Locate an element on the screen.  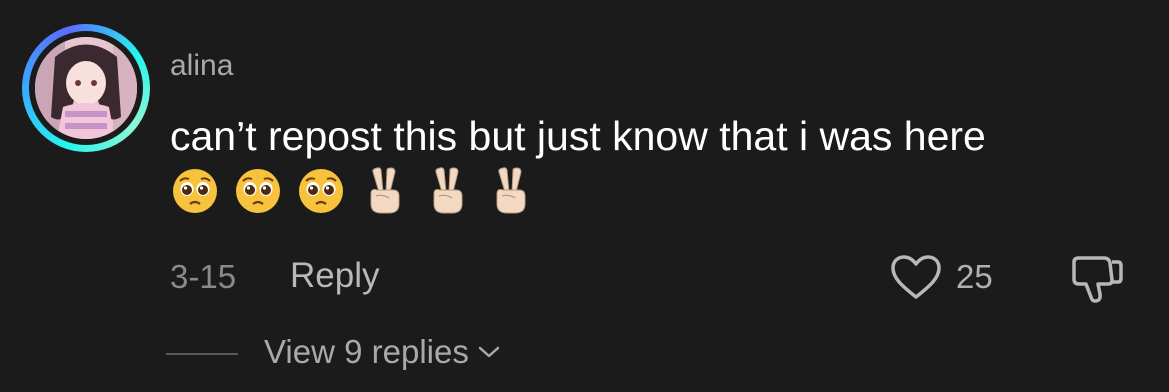
view-replies-button: View 9 replies is located at coordinates (382, 352).